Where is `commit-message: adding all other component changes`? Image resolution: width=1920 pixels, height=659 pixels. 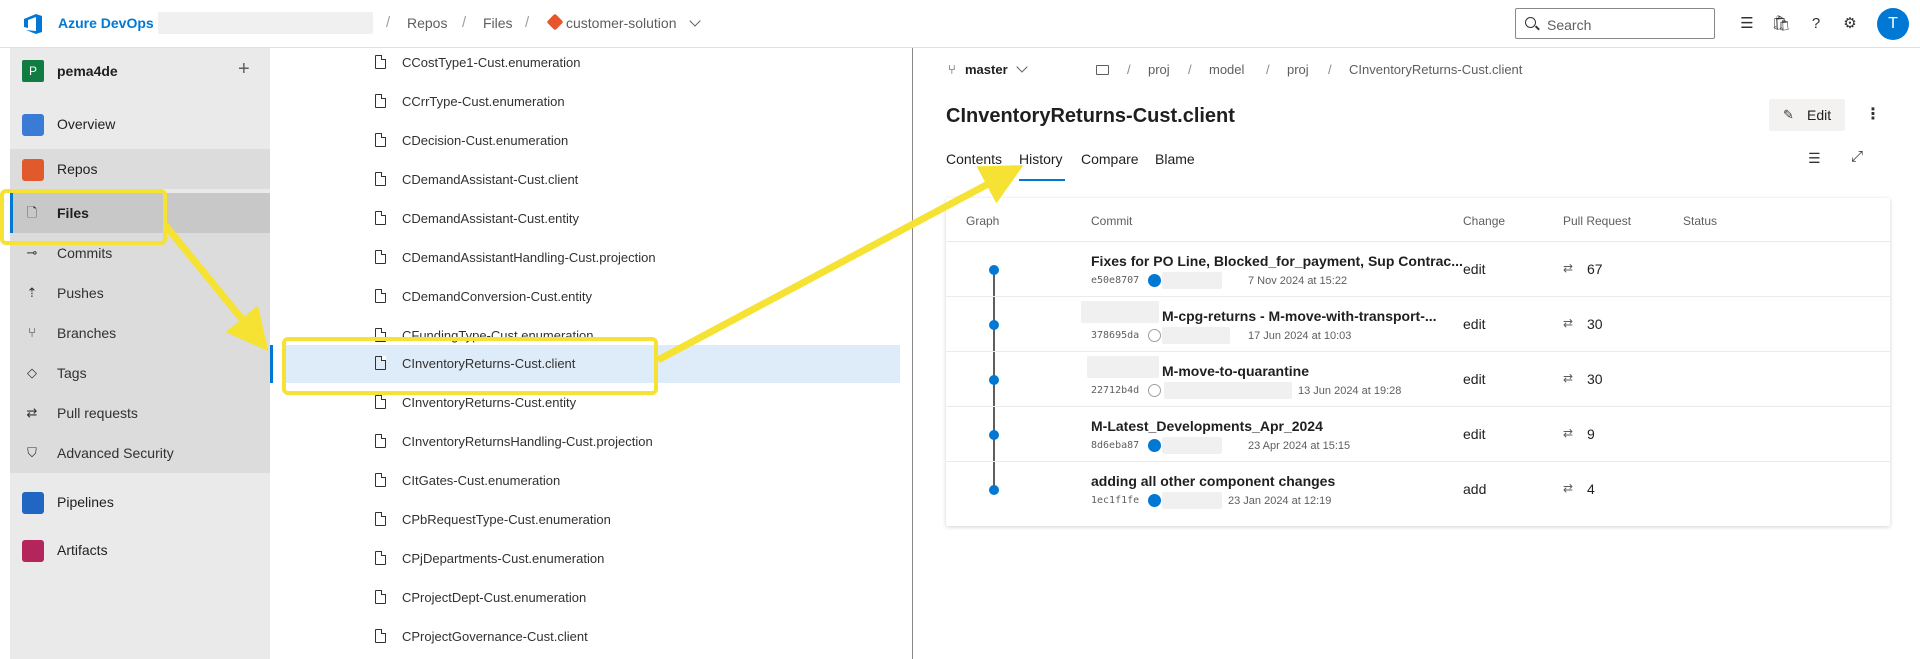
commit-message: adding all other component changes is located at coordinates (1213, 481).